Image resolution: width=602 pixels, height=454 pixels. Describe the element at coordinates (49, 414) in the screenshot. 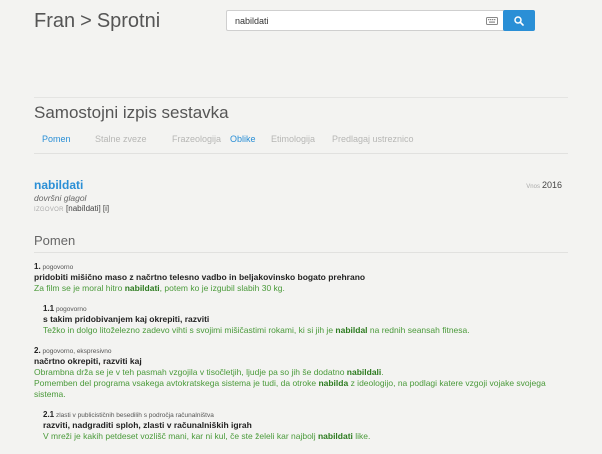

I see `sense-number: 2.1` at that location.